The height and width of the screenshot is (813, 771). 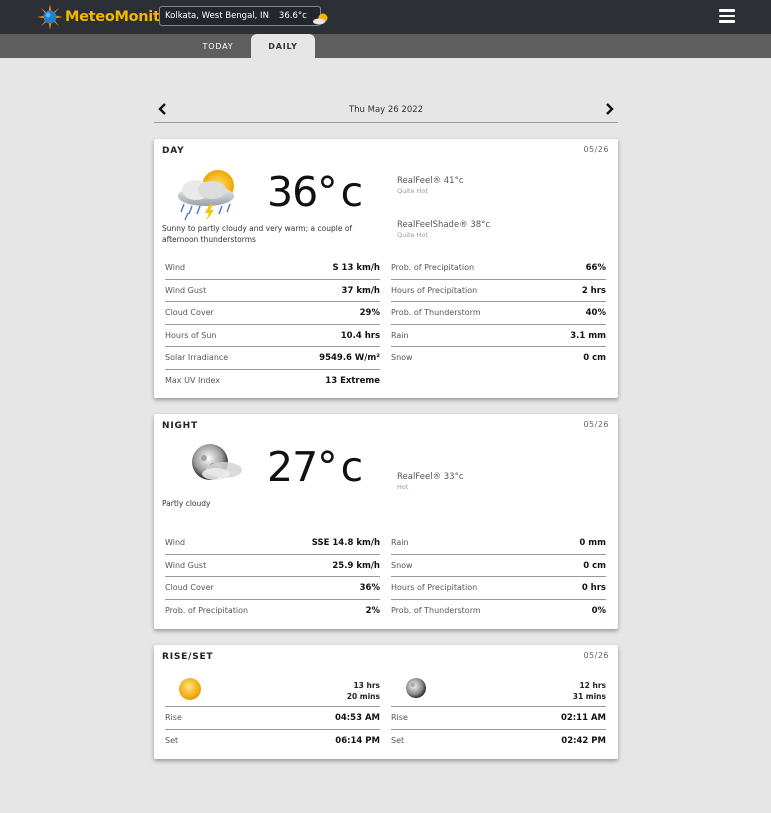 What do you see at coordinates (213, 464) in the screenshot?
I see `moon-cloud-icon` at bounding box center [213, 464].